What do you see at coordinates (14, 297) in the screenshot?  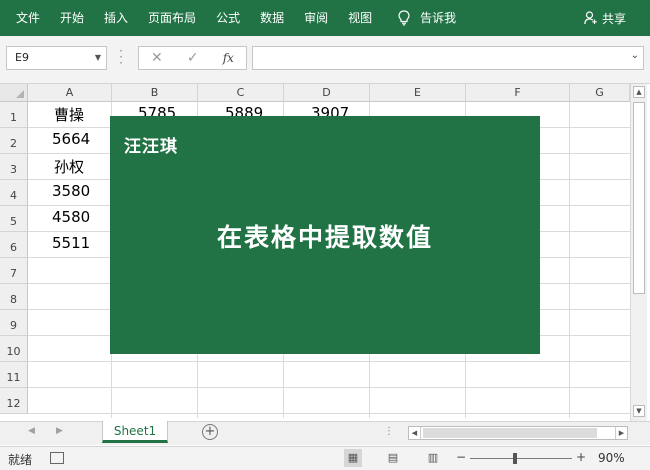 I see `row-header-8: 8` at bounding box center [14, 297].